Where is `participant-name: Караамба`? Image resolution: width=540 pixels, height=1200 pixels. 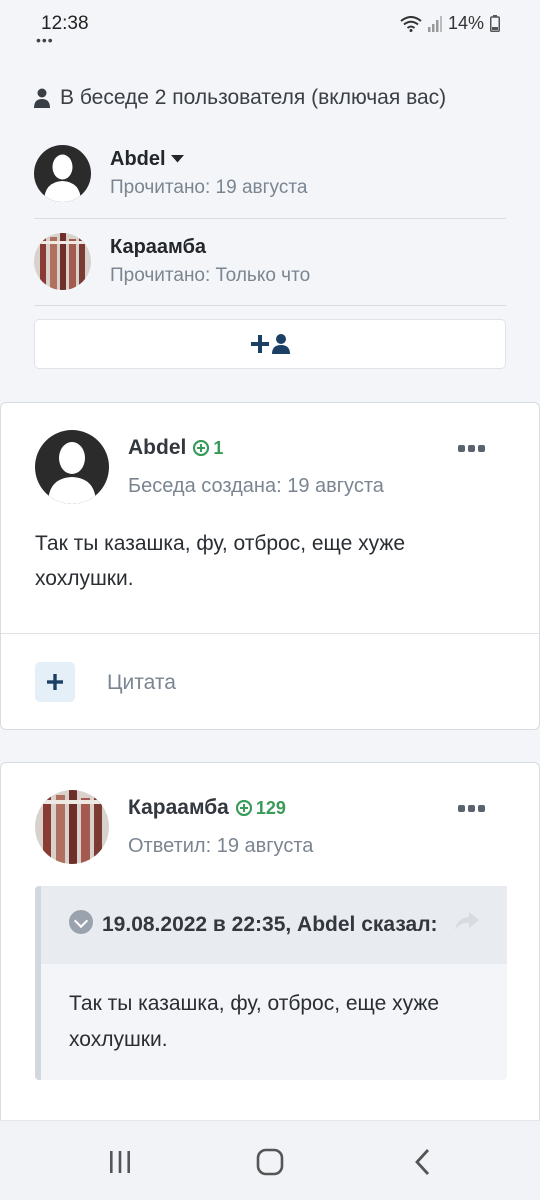
participant-name: Караамба is located at coordinates (210, 247).